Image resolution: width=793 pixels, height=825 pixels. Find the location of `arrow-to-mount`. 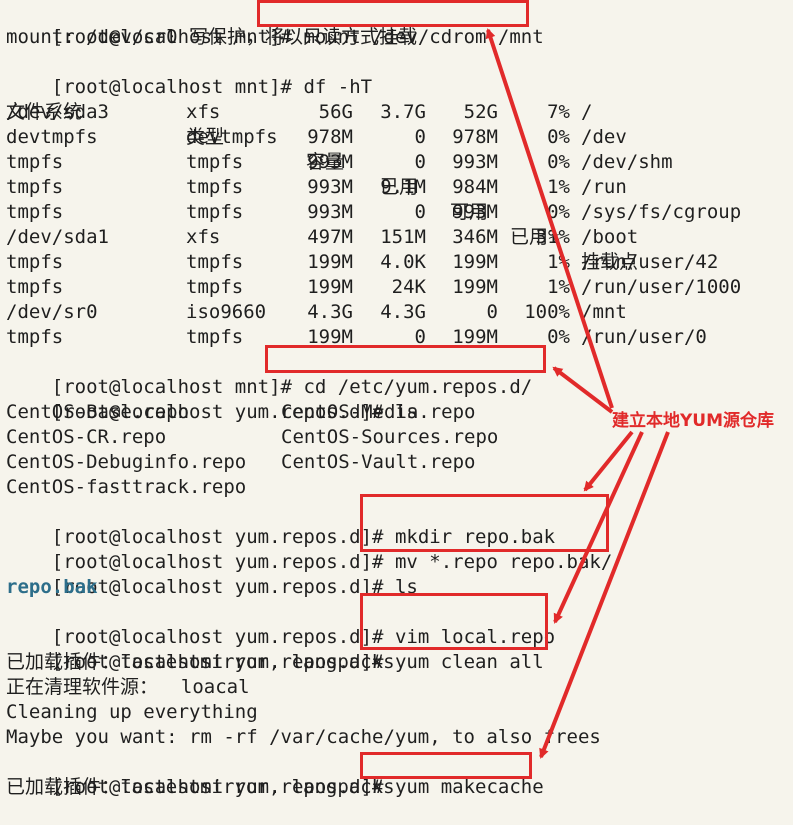

arrow-to-mount is located at coordinates (549, 218).